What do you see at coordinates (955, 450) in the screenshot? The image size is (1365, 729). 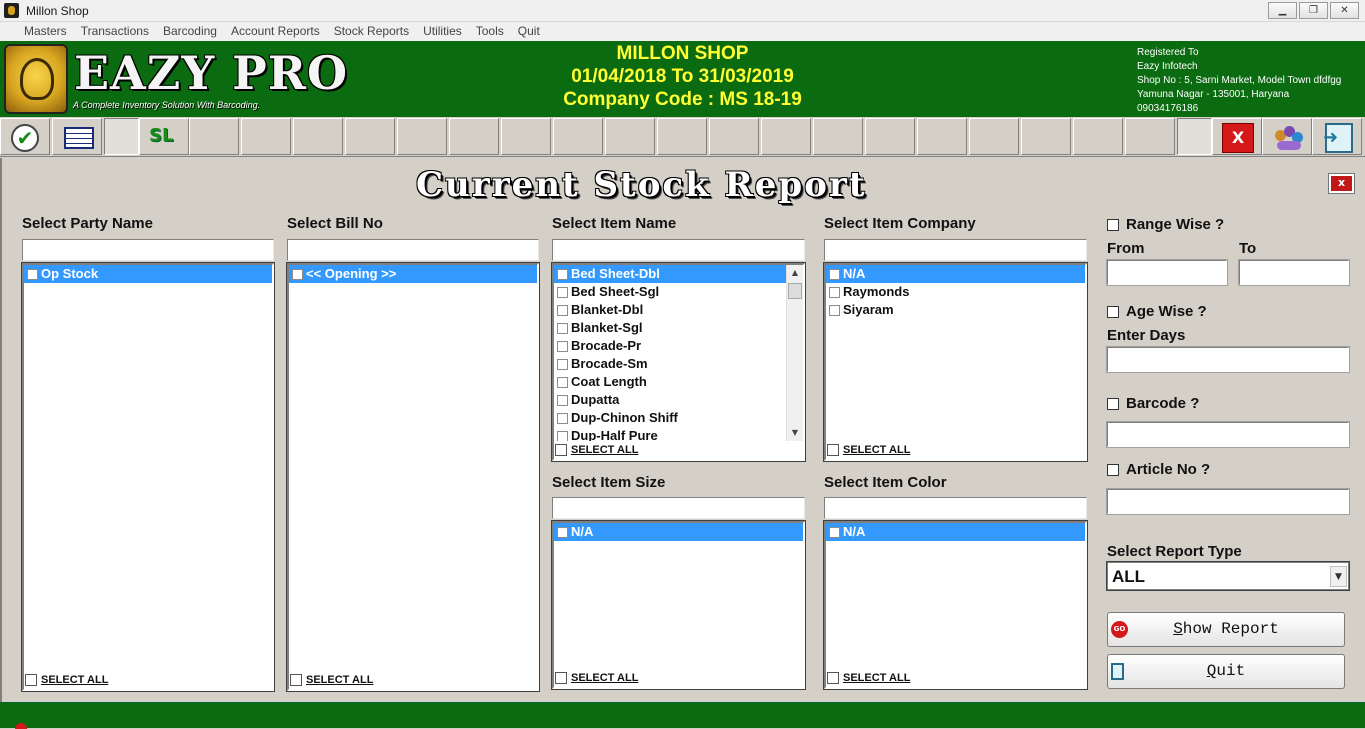 I see `company-select-all: SELECT ALL` at bounding box center [955, 450].